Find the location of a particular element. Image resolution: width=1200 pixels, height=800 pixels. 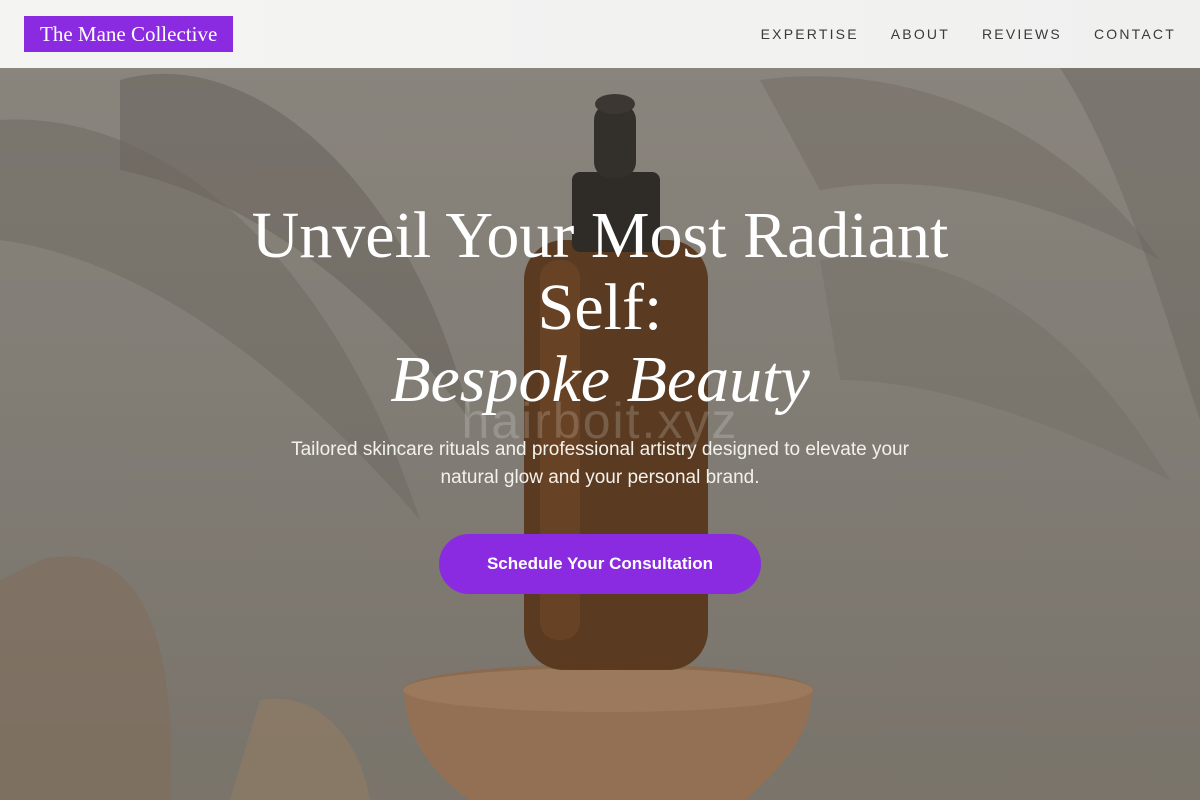

nav-link-about: ABOUT is located at coordinates (920, 34).